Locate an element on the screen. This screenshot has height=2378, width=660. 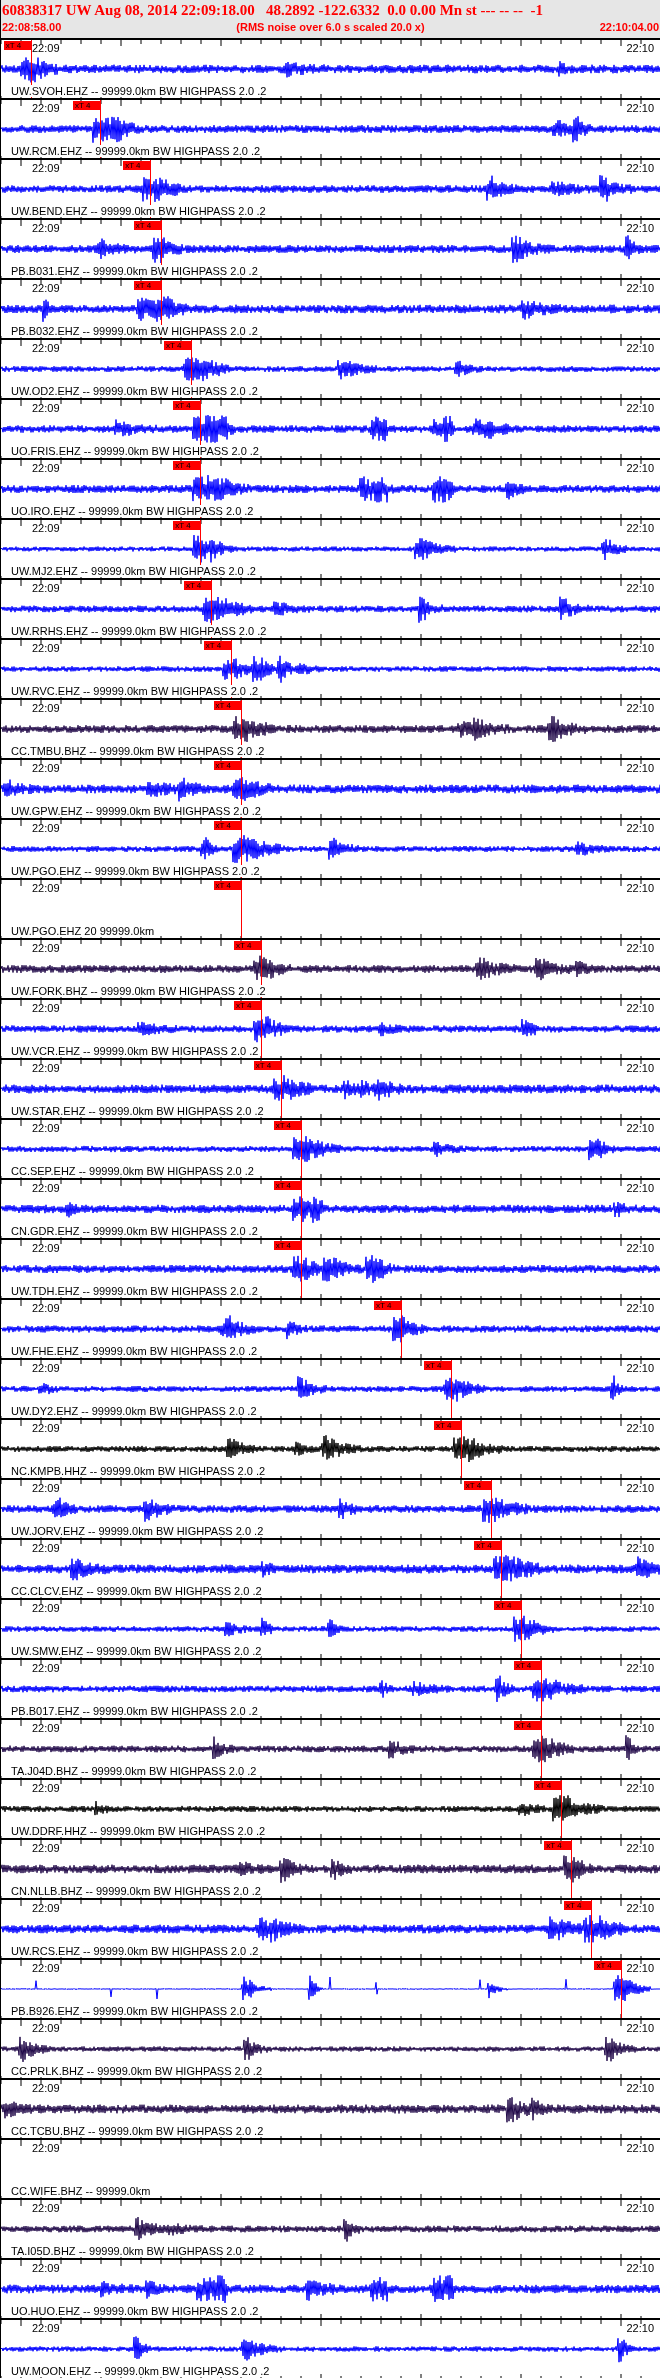
channel-label: UW.BEND.EHZ -- 99999.0km BW HIGHPASS 2.0 .2 is located at coordinates (138, 211).